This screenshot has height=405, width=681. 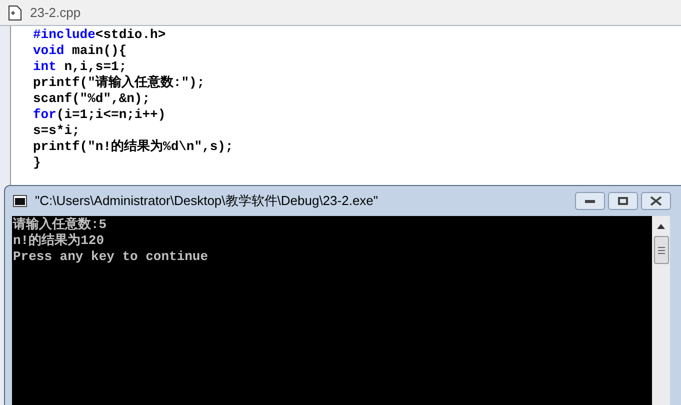 What do you see at coordinates (99, 115) in the screenshot?
I see `code-line: for(i=1;i<=n;i++)` at bounding box center [99, 115].